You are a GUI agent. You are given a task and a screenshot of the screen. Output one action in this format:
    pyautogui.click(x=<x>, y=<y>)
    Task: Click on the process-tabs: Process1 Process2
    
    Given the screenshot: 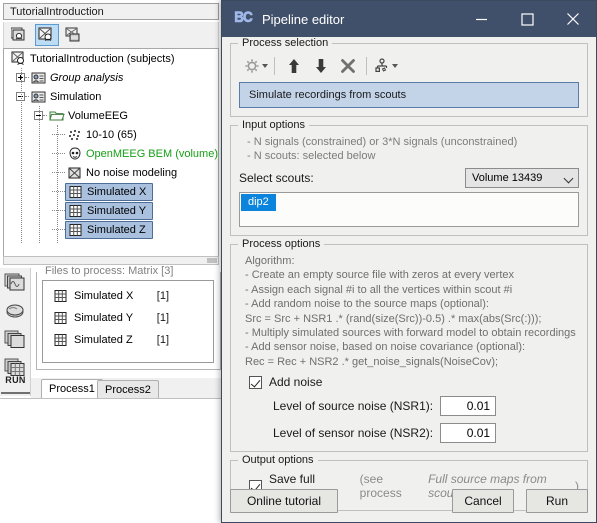 What is the action you would take?
    pyautogui.click(x=126, y=388)
    